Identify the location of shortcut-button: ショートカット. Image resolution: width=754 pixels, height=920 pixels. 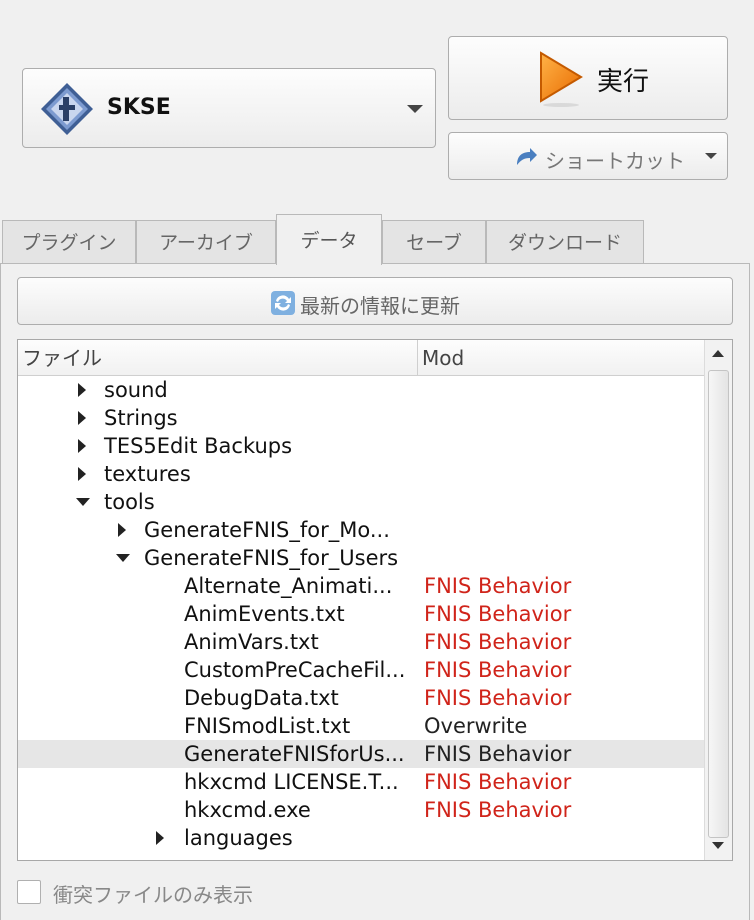
(588, 156).